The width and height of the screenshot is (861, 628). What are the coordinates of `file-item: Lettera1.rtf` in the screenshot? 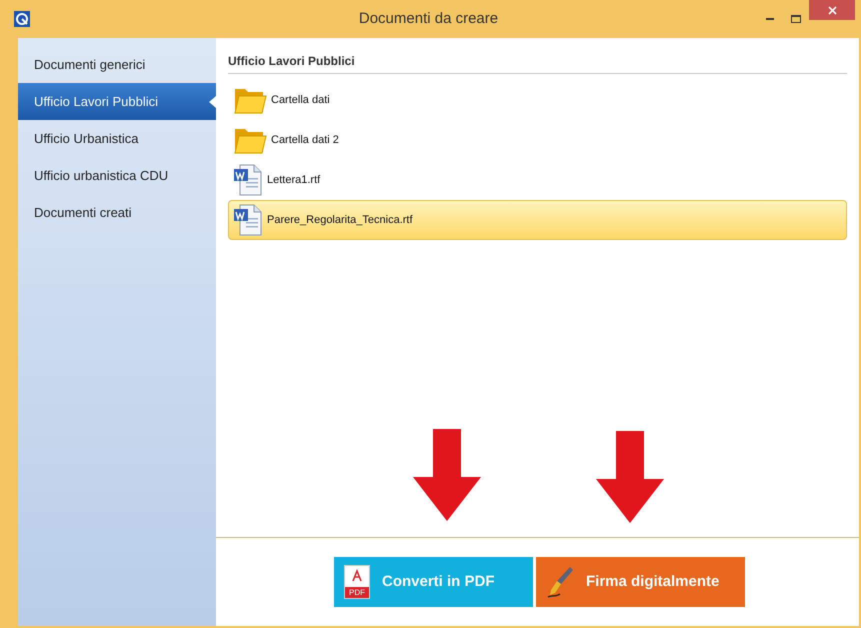 It's located at (537, 180).